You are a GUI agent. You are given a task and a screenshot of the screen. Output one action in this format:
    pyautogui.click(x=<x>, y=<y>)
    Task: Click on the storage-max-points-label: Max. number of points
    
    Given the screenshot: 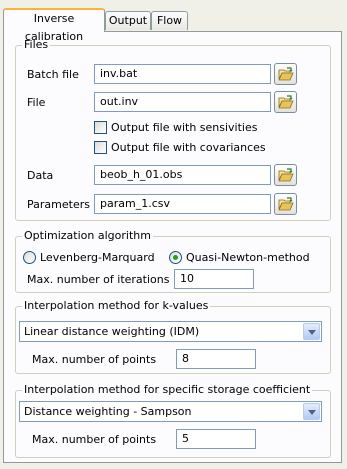 What is the action you would take?
    pyautogui.click(x=94, y=439)
    